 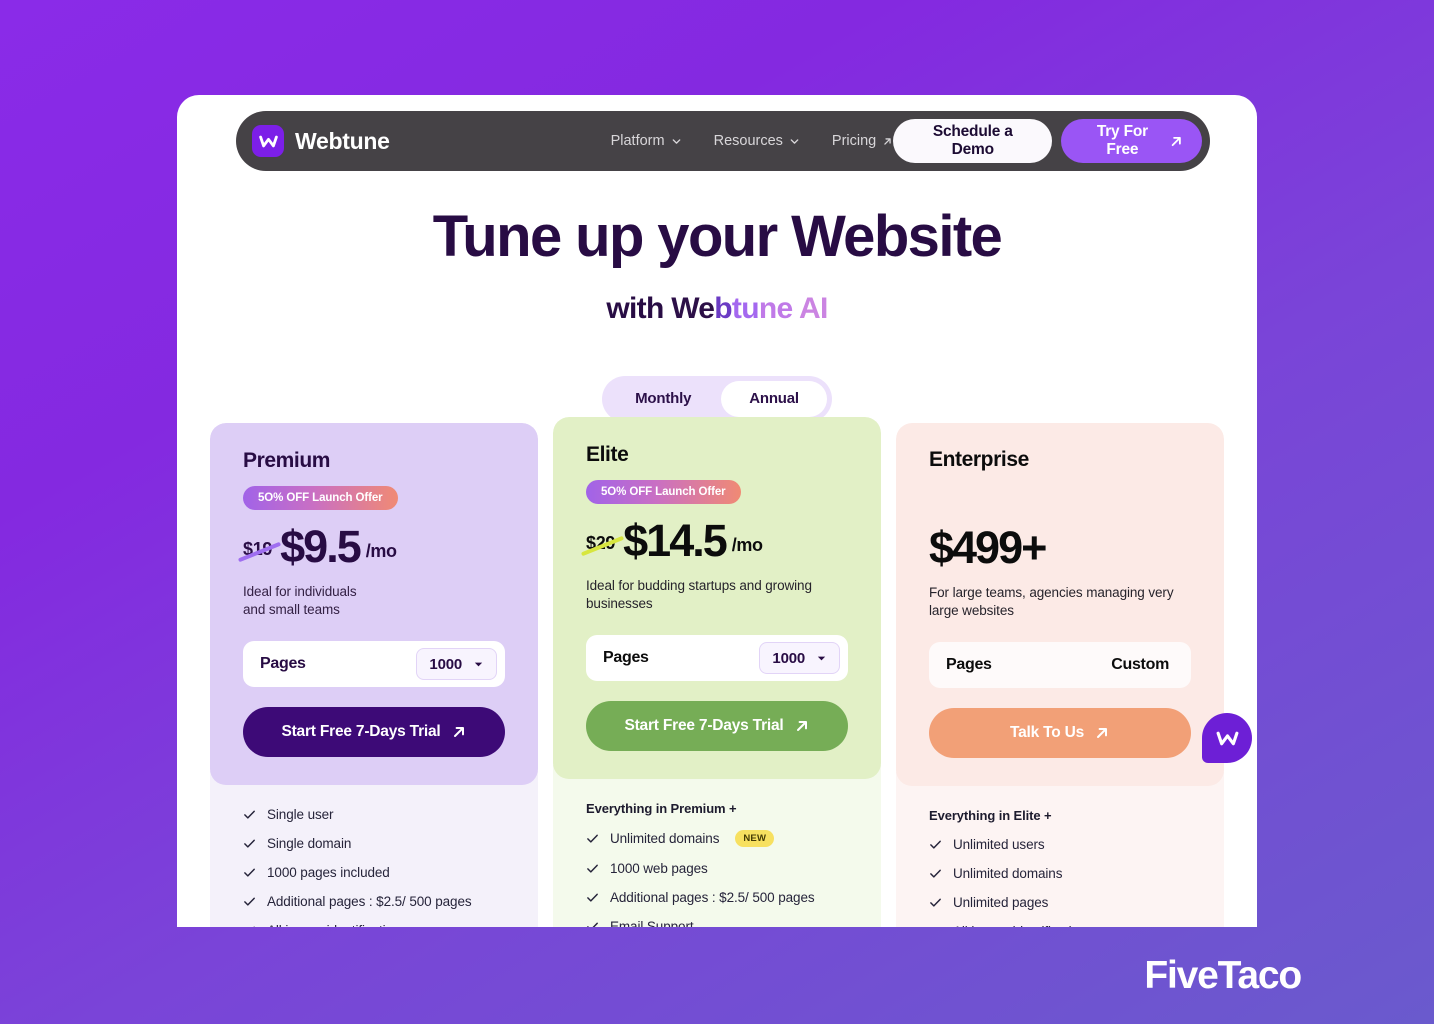 I want to click on status-badge: NEW, so click(x=755, y=839).